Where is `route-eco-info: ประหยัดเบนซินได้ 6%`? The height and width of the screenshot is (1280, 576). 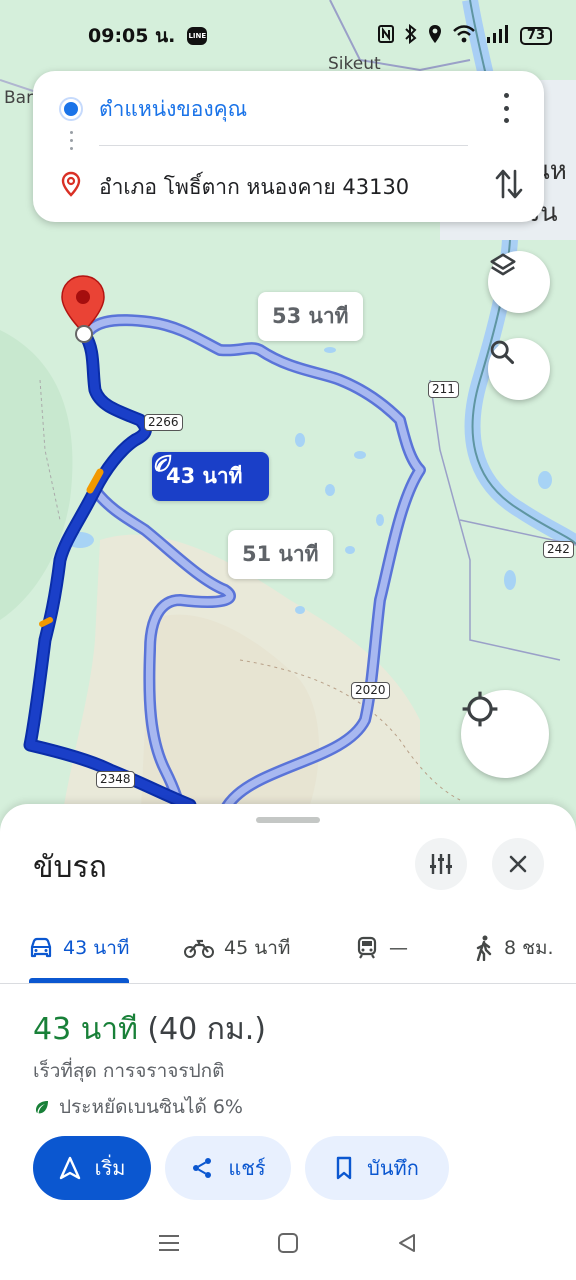
route-eco-info: ประหยัดเบนซินได้ 6% is located at coordinates (138, 1107).